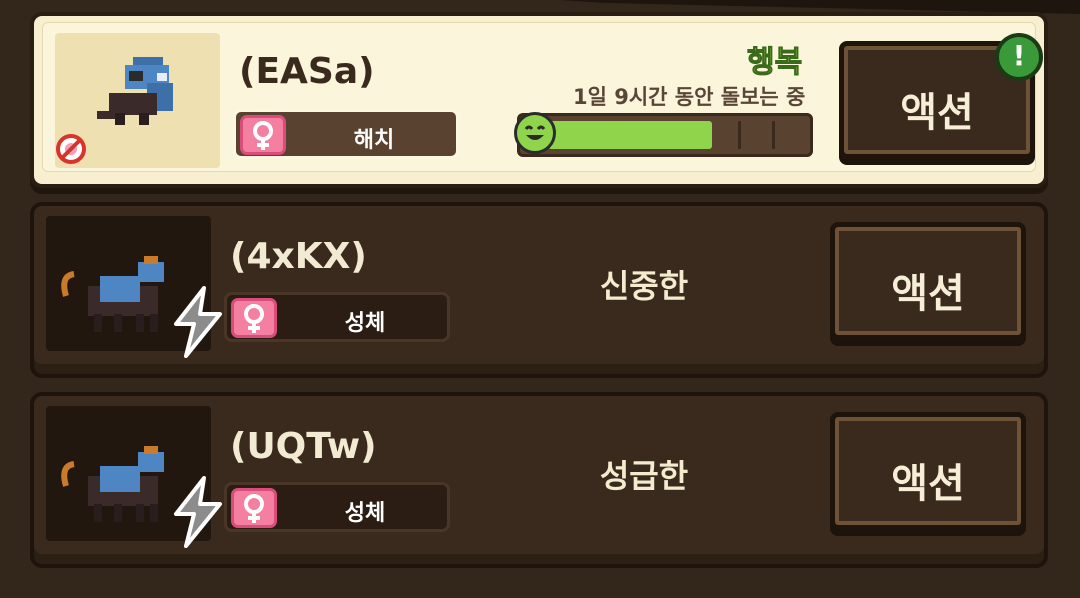 The height and width of the screenshot is (598, 1080). I want to click on happiness-bar-fill, so click(630, 135).